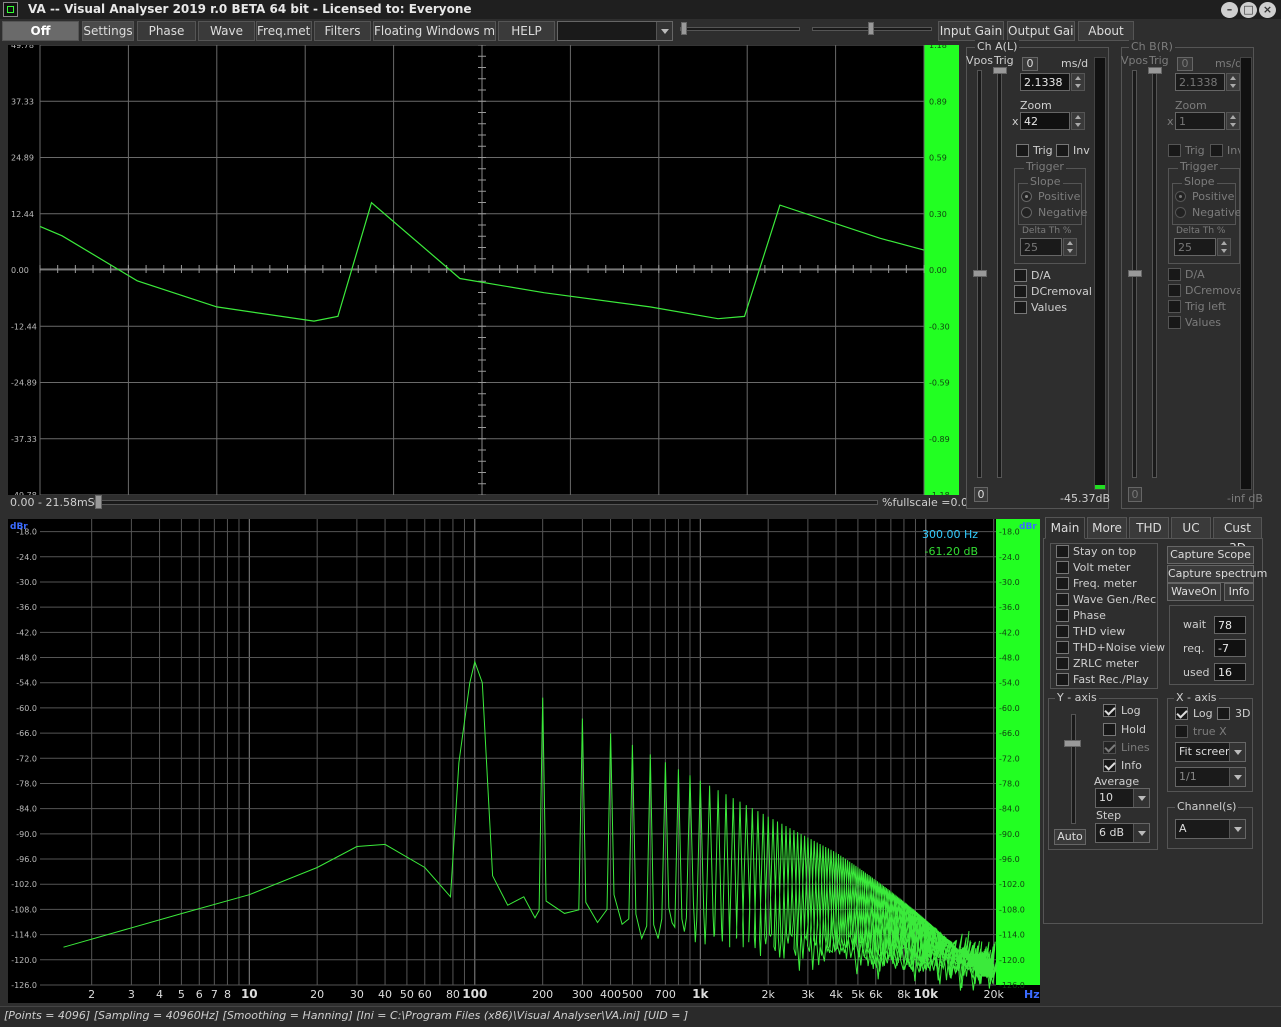  Describe the element at coordinates (1065, 528) in the screenshot. I see `tab-main: Main` at that location.